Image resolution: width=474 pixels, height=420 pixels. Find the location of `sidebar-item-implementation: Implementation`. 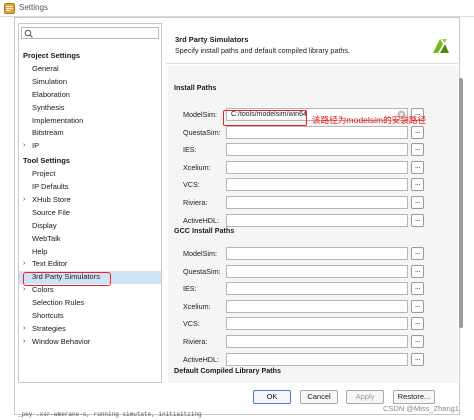

sidebar-item-implementation: Implementation is located at coordinates (90, 121).